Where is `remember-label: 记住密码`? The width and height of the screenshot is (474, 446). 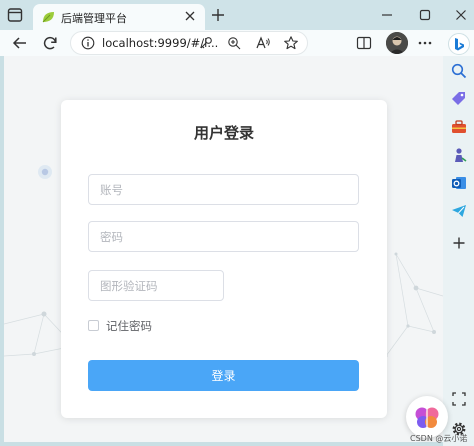 remember-label: 记住密码 is located at coordinates (129, 326).